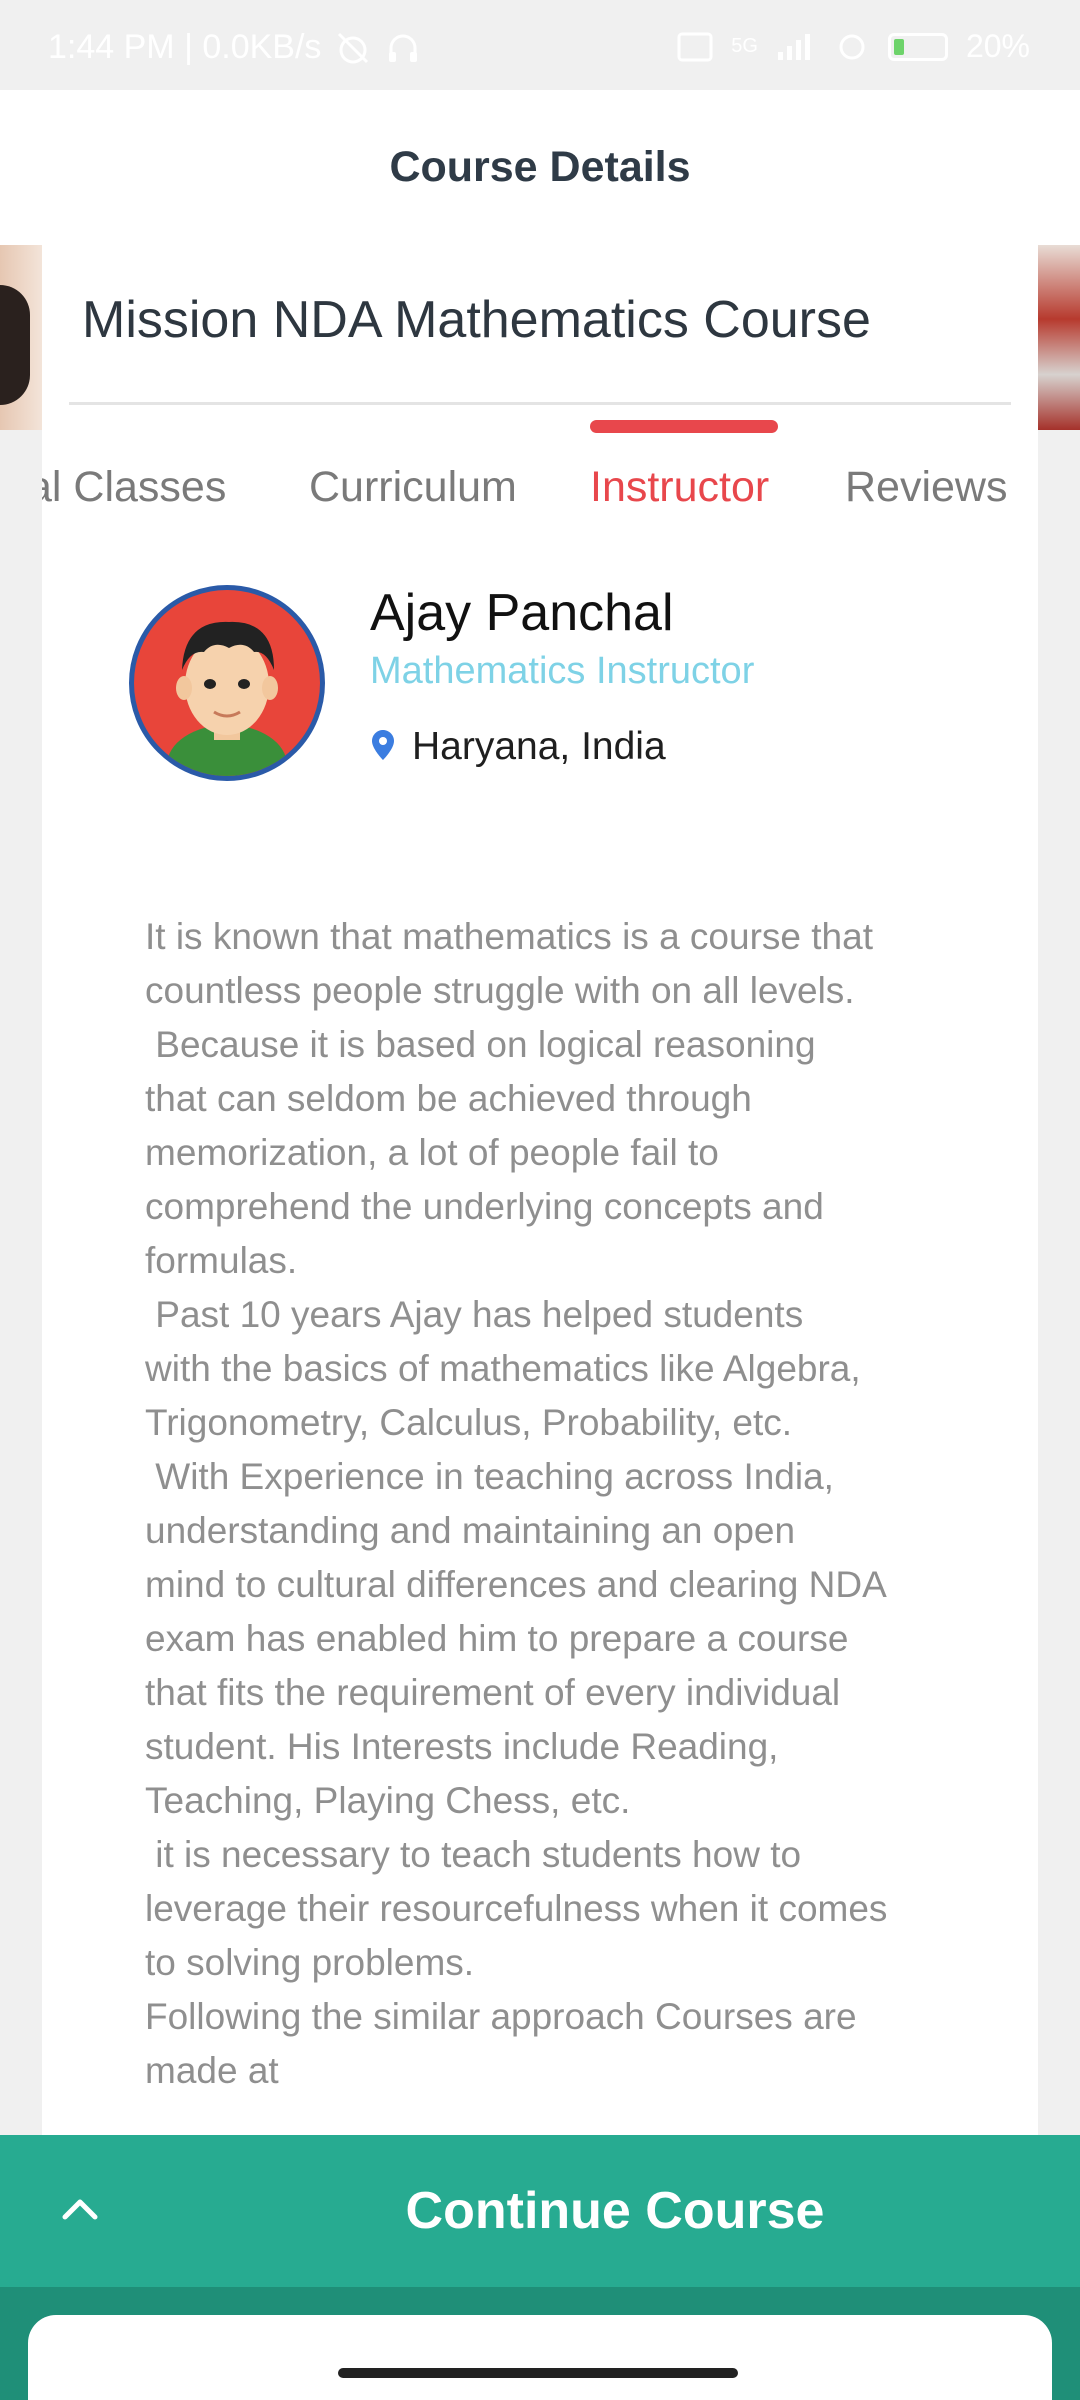 The image size is (1080, 2400). Describe the element at coordinates (540, 403) in the screenshot. I see `title-divider` at that location.